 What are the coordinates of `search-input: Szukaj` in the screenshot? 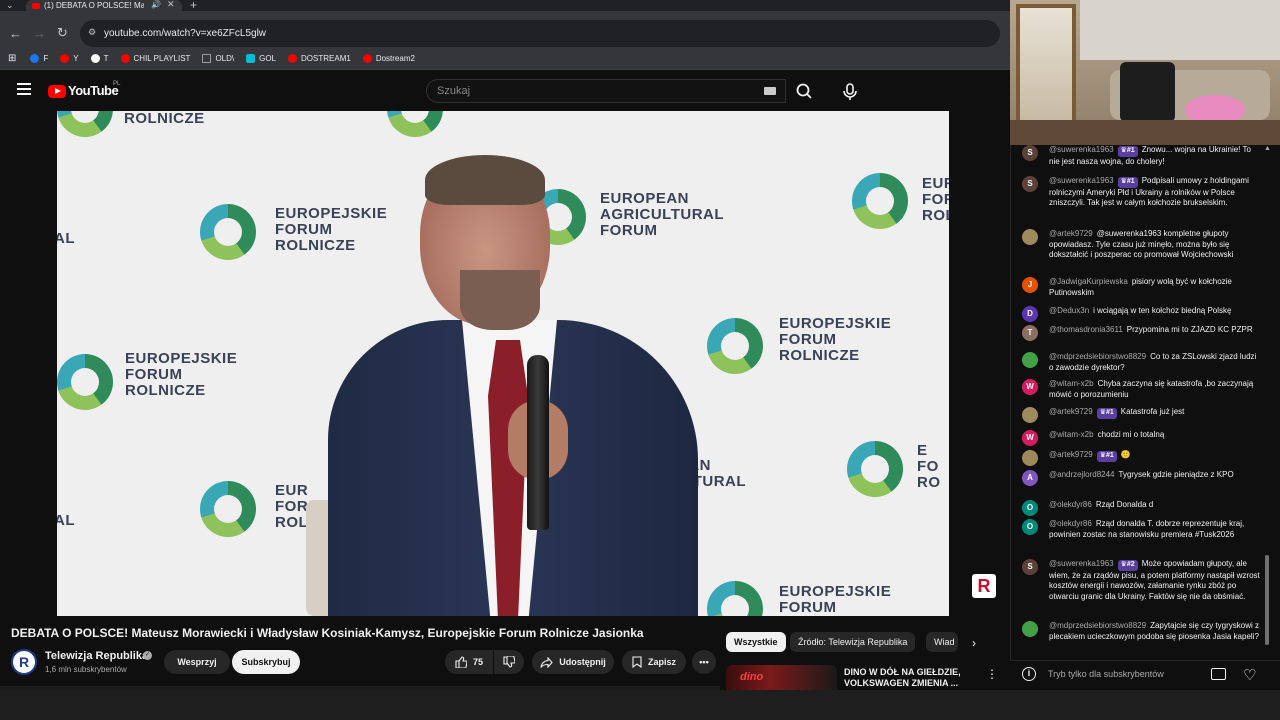 It's located at (606, 91).